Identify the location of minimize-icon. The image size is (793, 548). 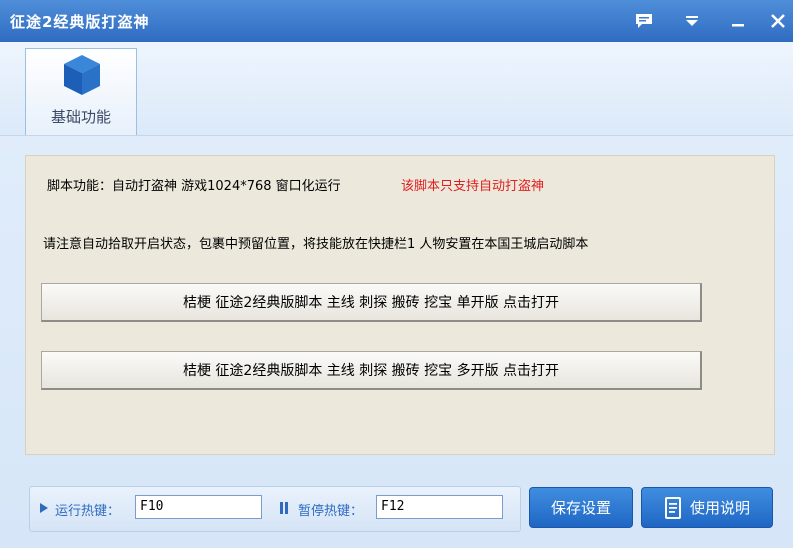
(738, 21).